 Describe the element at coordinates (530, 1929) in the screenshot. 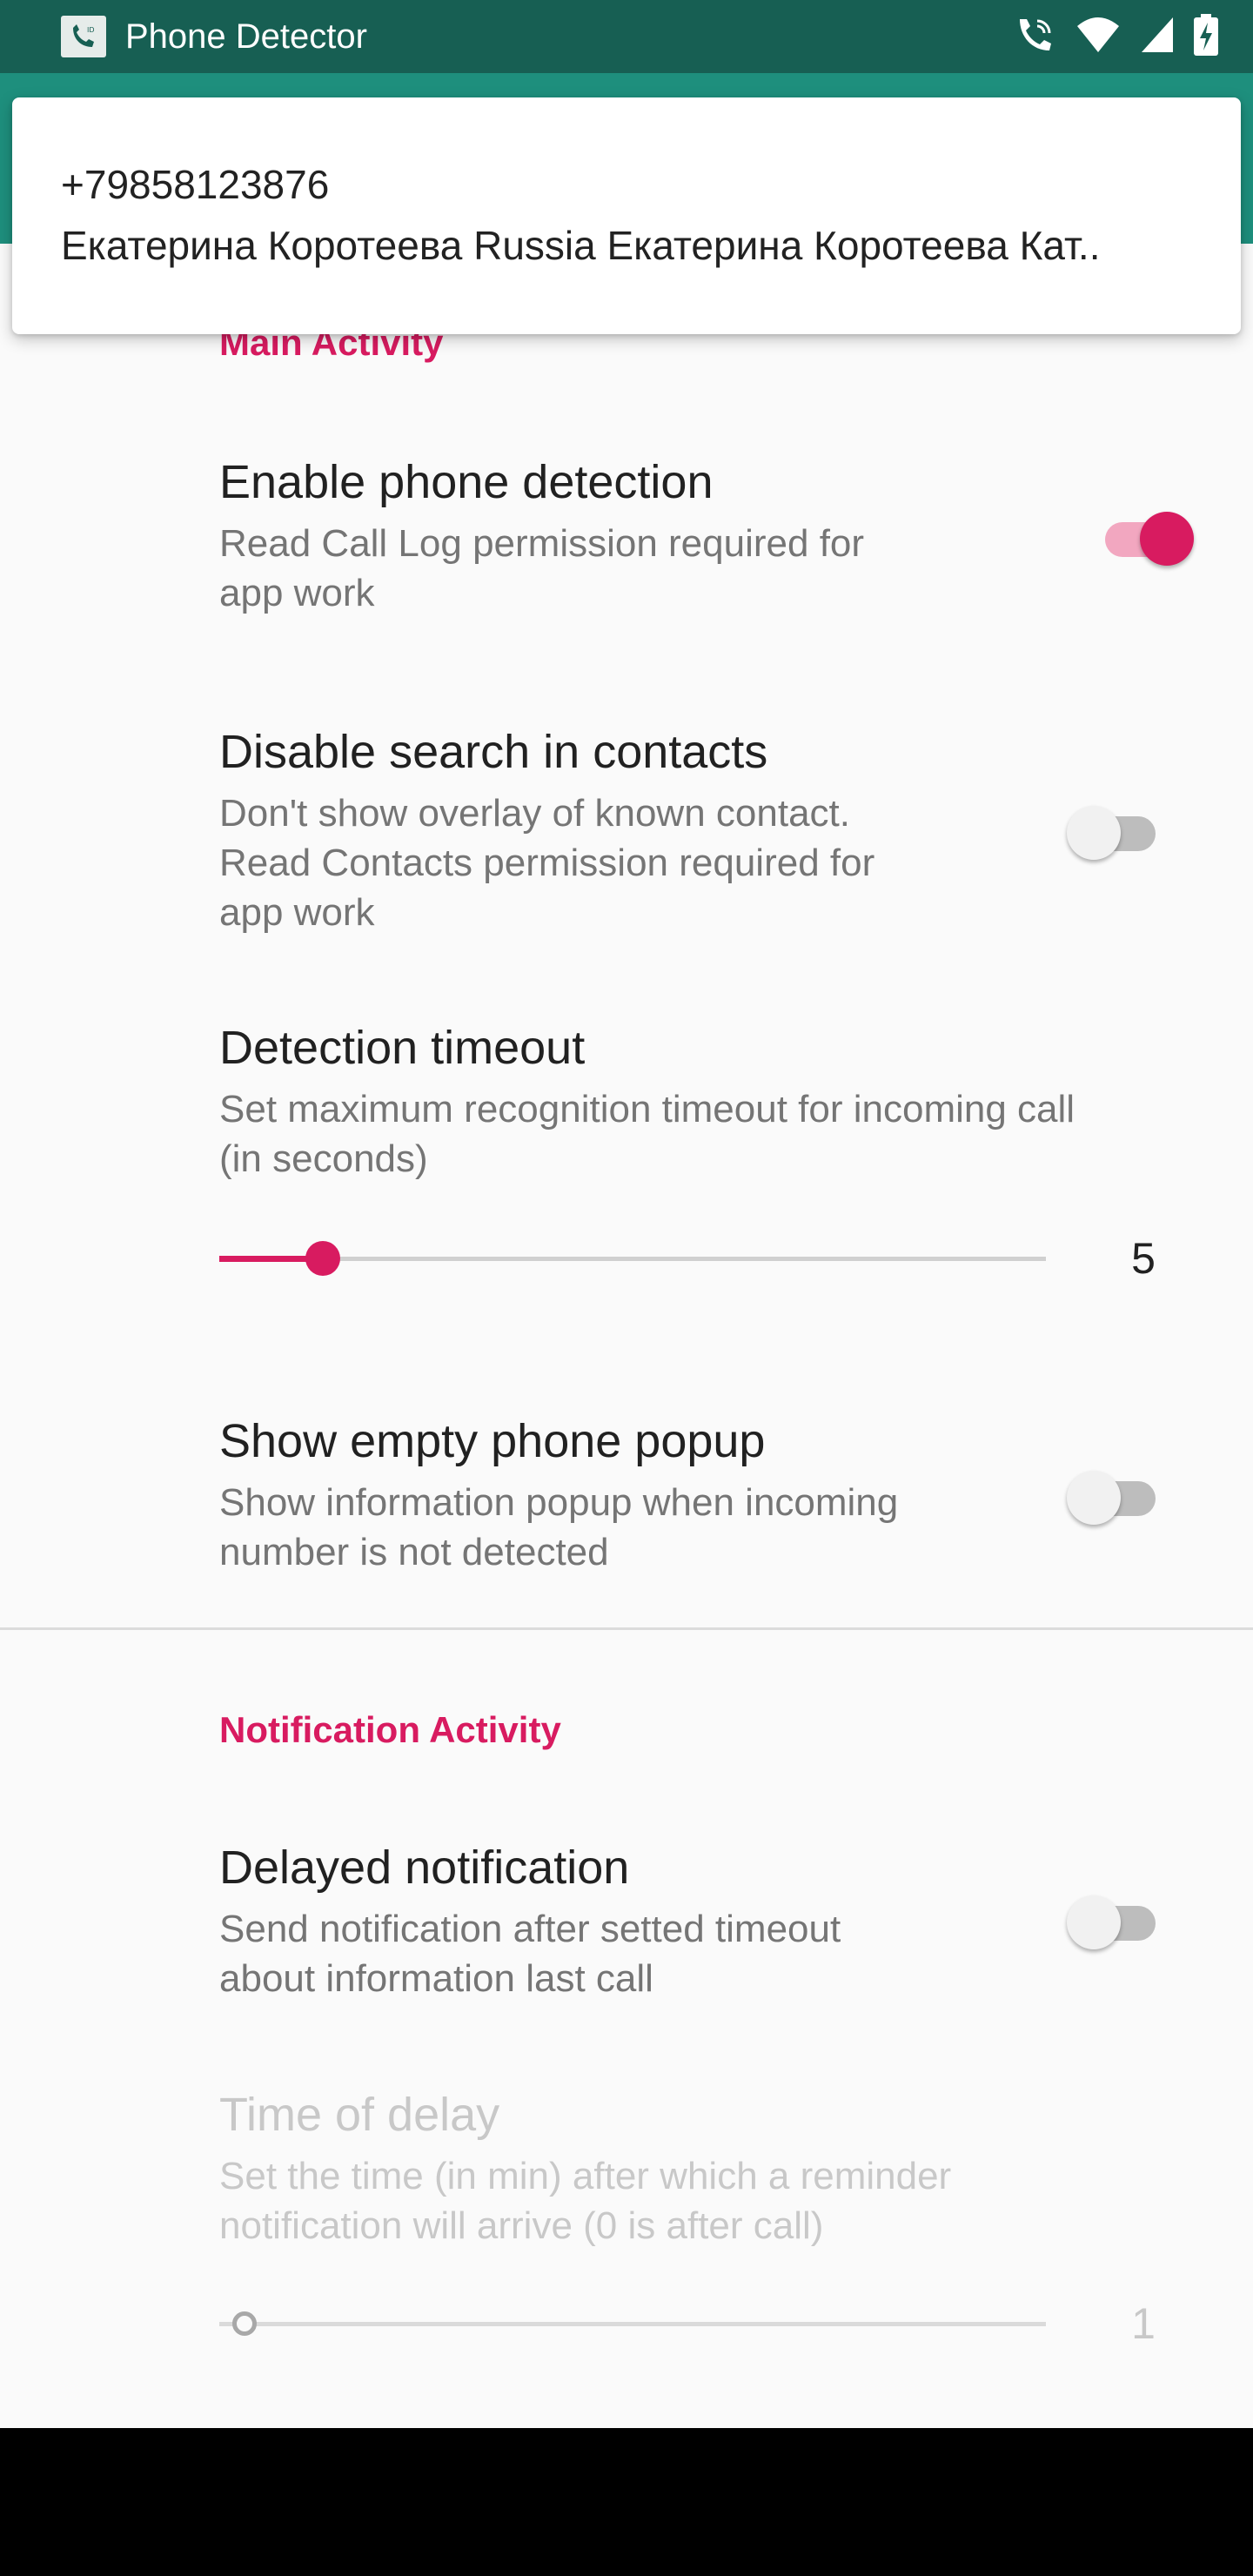

I see `pref-summary: Send notification after setted timeout` at that location.